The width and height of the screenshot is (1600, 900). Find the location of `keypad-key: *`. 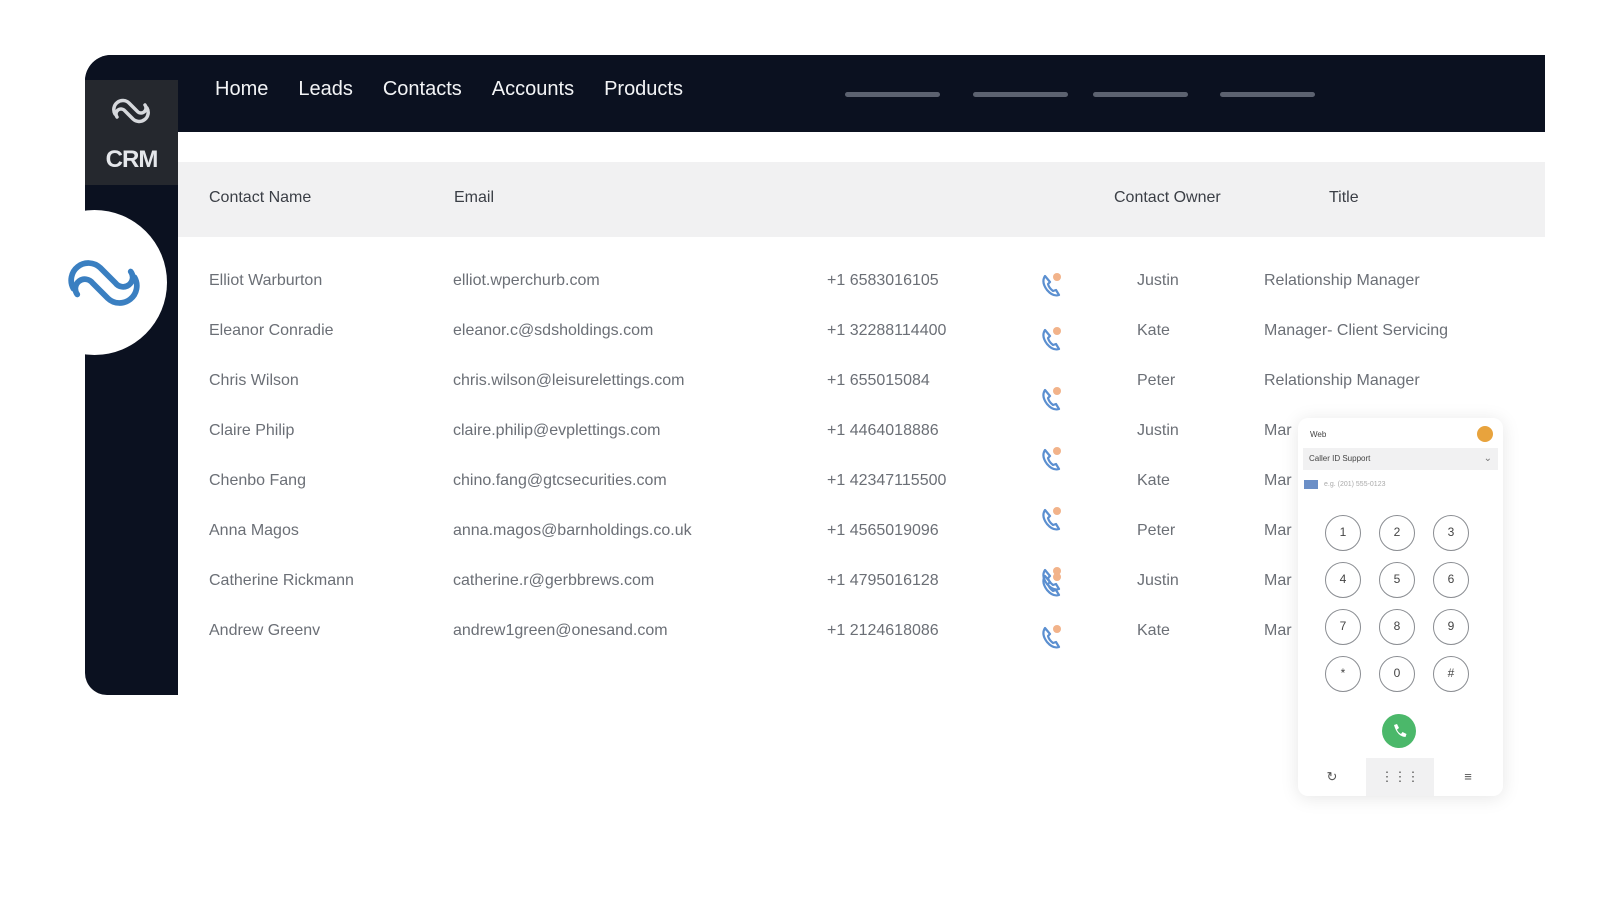

keypad-key: * is located at coordinates (1343, 674).